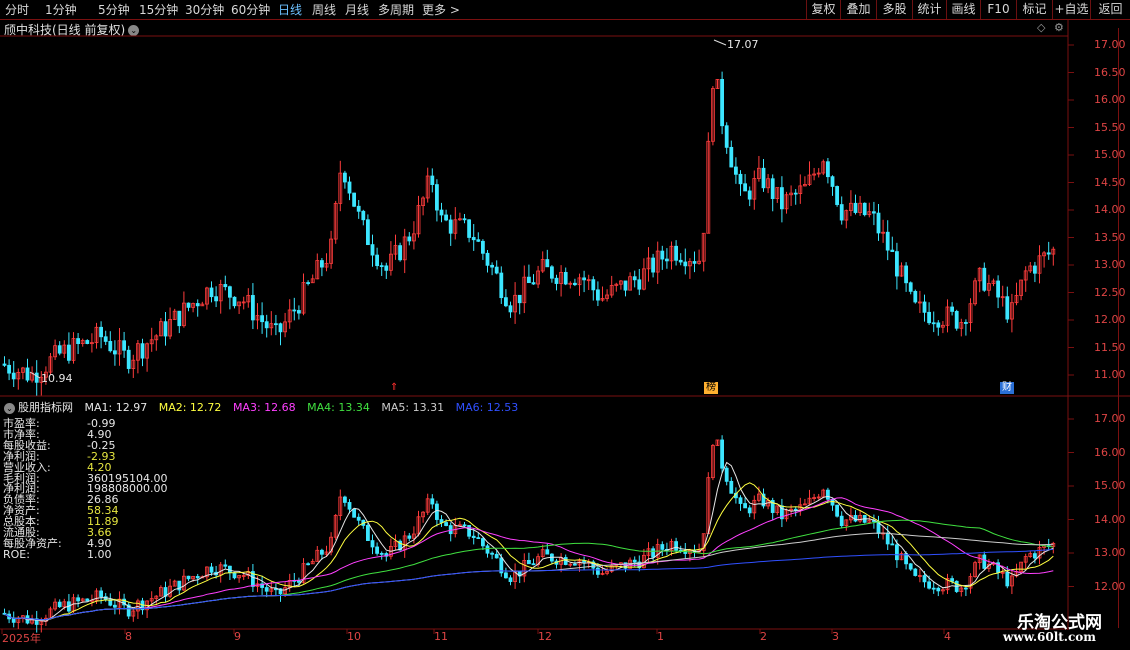  What do you see at coordinates (354, 636) in the screenshot?
I see `time-tick: 10` at bounding box center [354, 636].